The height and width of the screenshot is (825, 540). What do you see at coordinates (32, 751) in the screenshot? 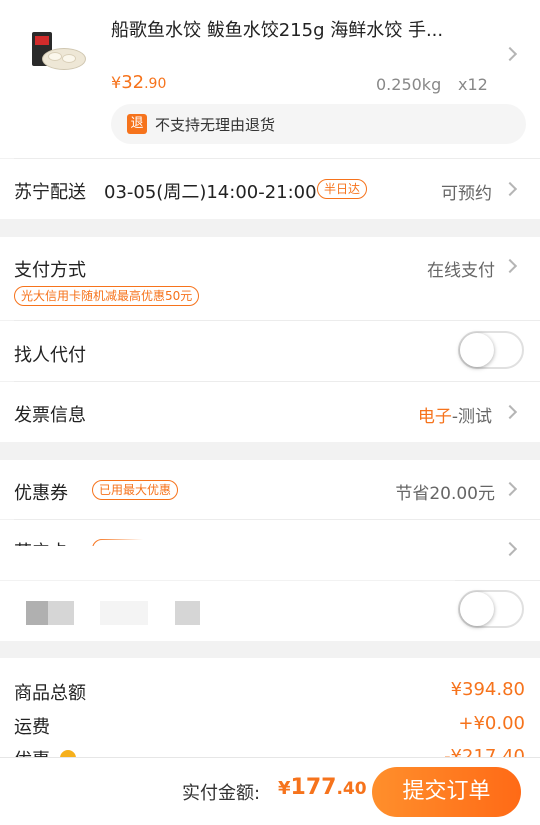
I see `discount-label: 优惠` at bounding box center [32, 751].